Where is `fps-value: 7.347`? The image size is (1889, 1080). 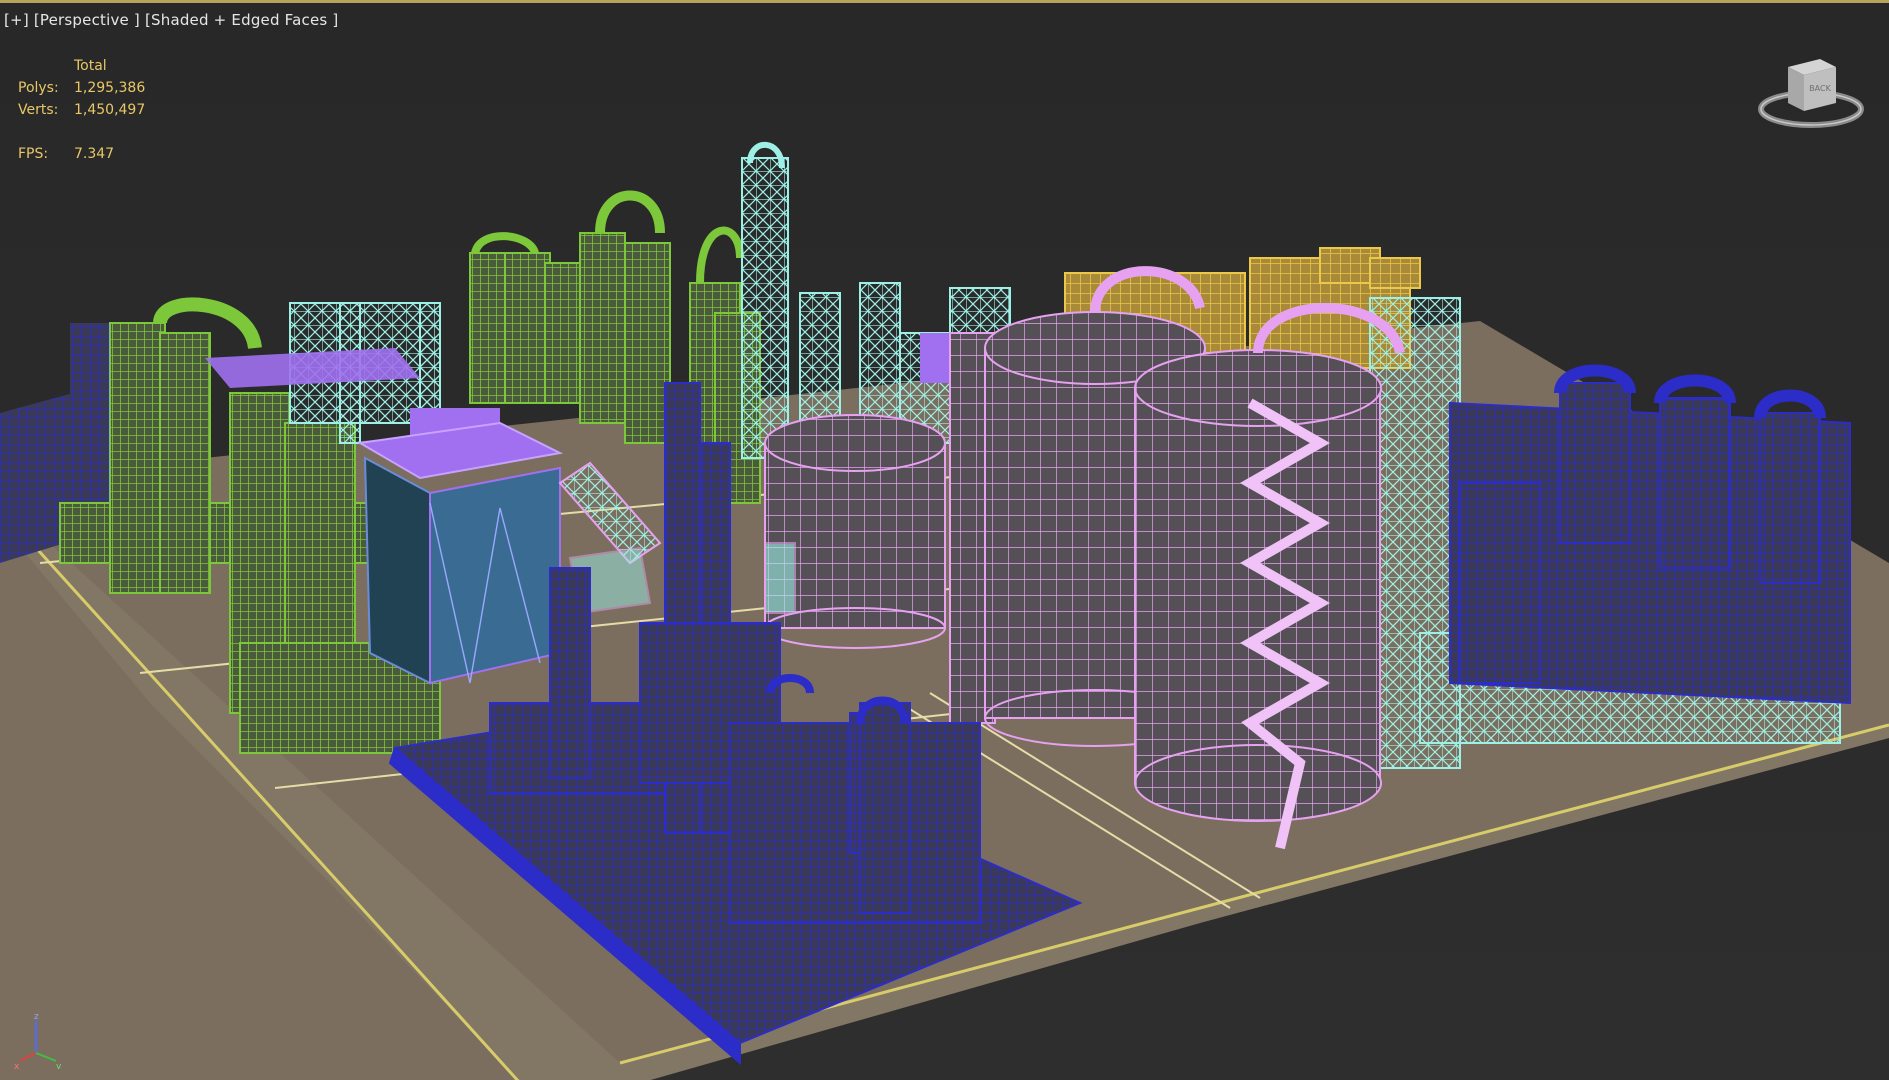 fps-value: 7.347 is located at coordinates (94, 154).